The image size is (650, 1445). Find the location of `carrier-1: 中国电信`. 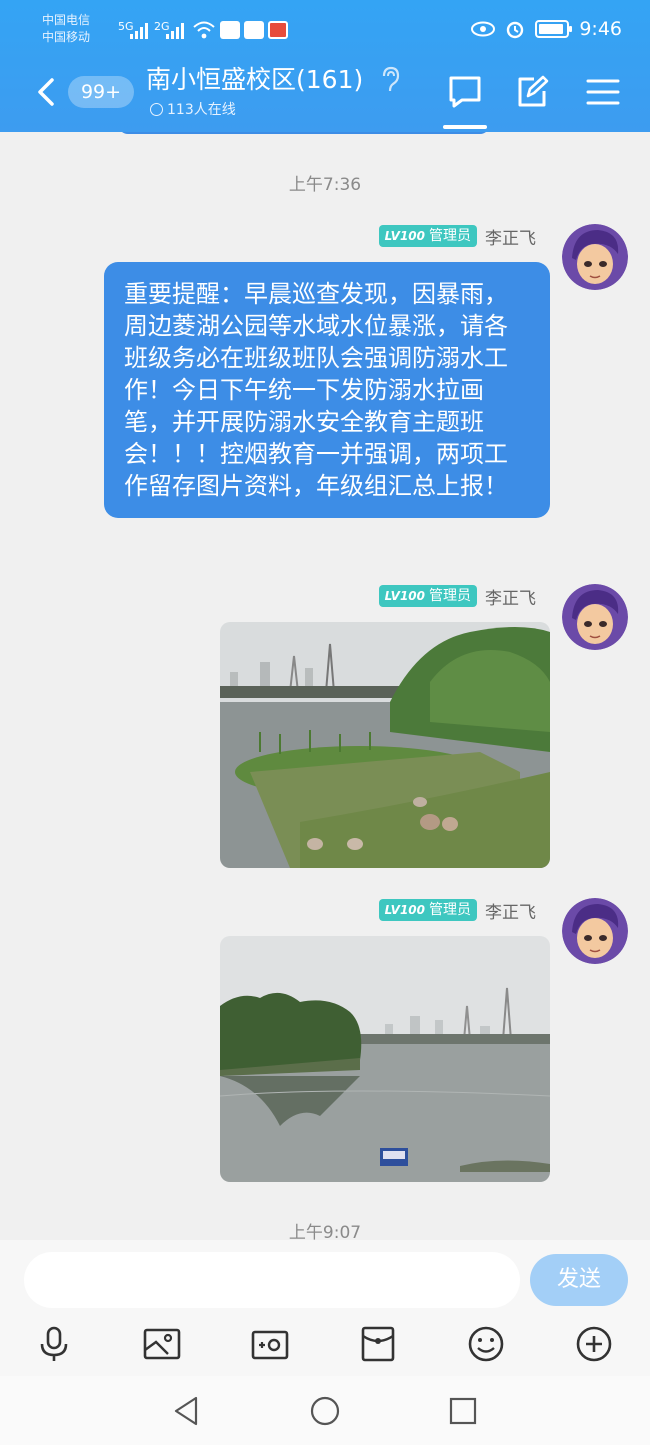

carrier-1: 中国电信 is located at coordinates (66, 20).